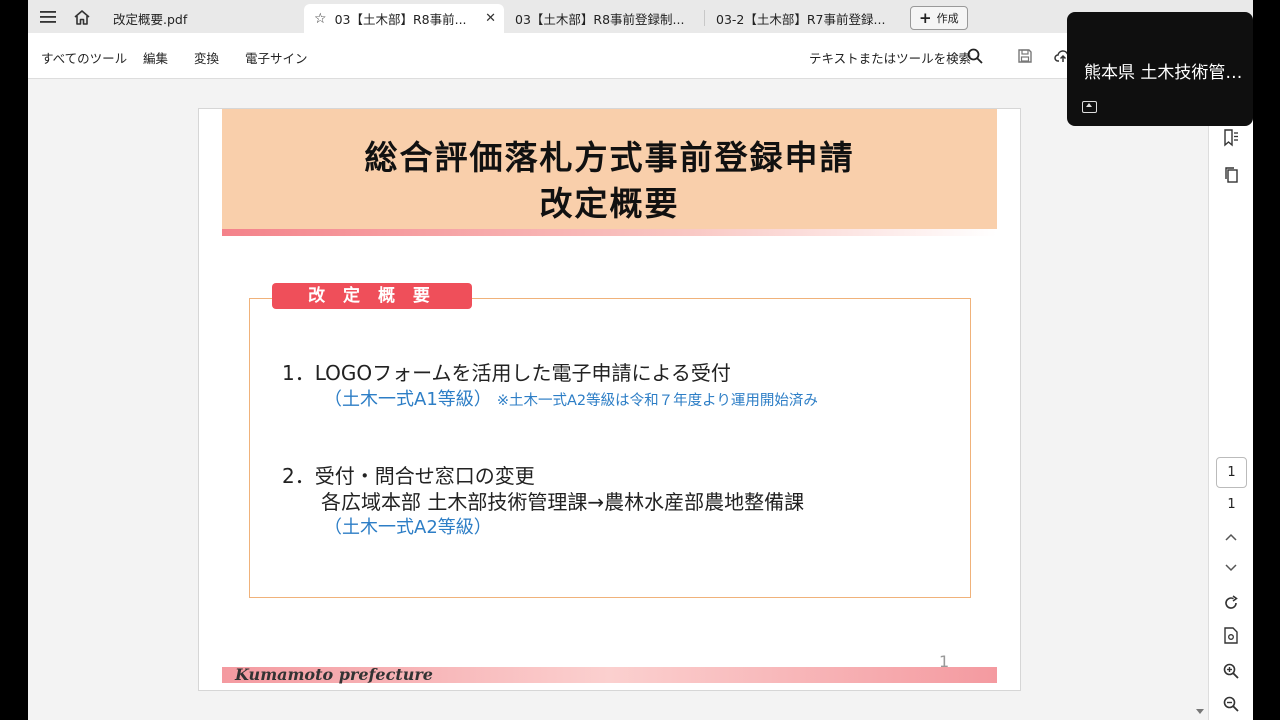 The height and width of the screenshot is (720, 1280). Describe the element at coordinates (1166, 73) in the screenshot. I see `notification-title: 熊本県 土木技術管理課` at that location.